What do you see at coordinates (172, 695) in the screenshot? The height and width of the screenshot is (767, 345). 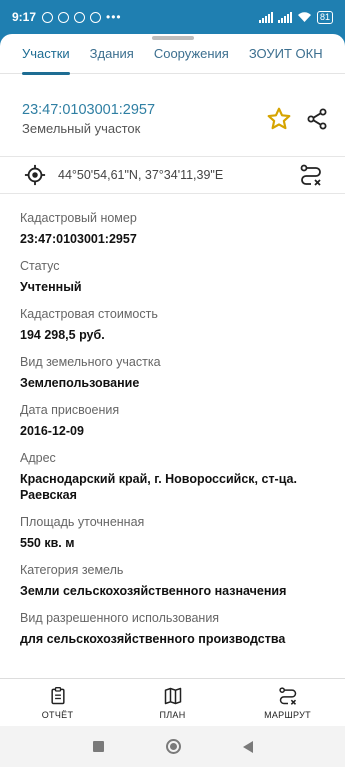 I see `map-icon` at bounding box center [172, 695].